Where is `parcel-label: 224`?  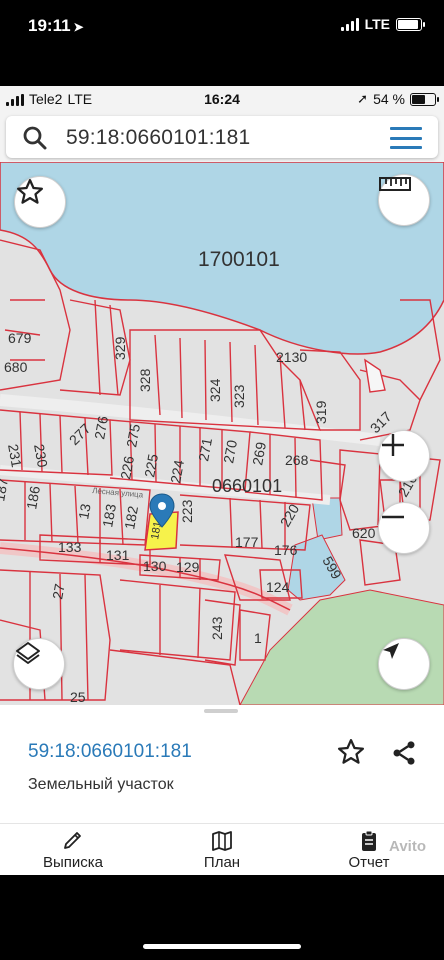
parcel-label: 224 is located at coordinates (177, 472).